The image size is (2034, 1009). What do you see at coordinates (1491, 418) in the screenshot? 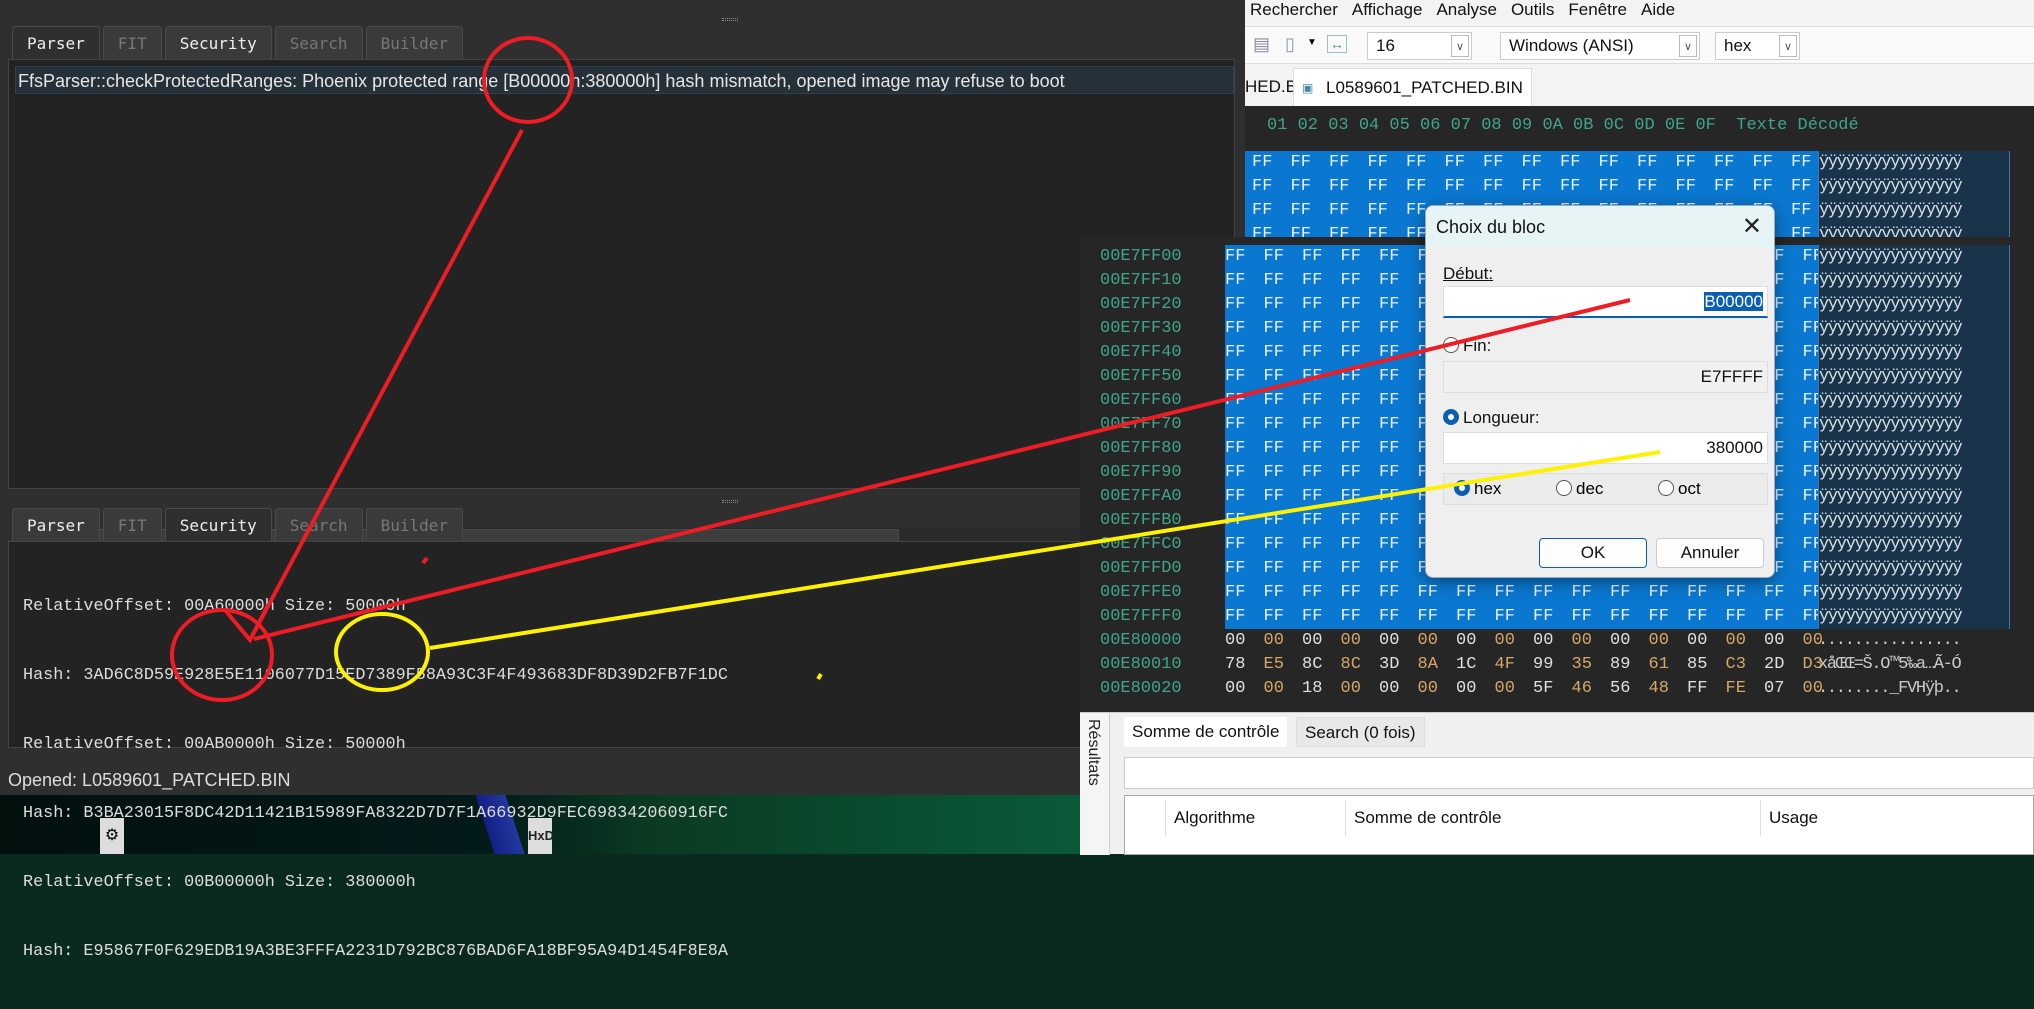
I see `length-radio: Longueur:` at bounding box center [1491, 418].